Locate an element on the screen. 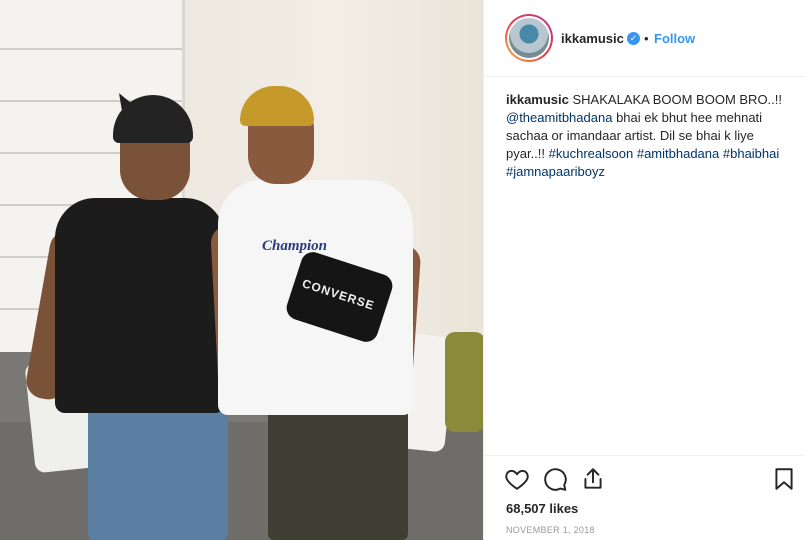 This screenshot has width=805, height=540. hashtag-link: #jamnapaariboyz is located at coordinates (555, 171).